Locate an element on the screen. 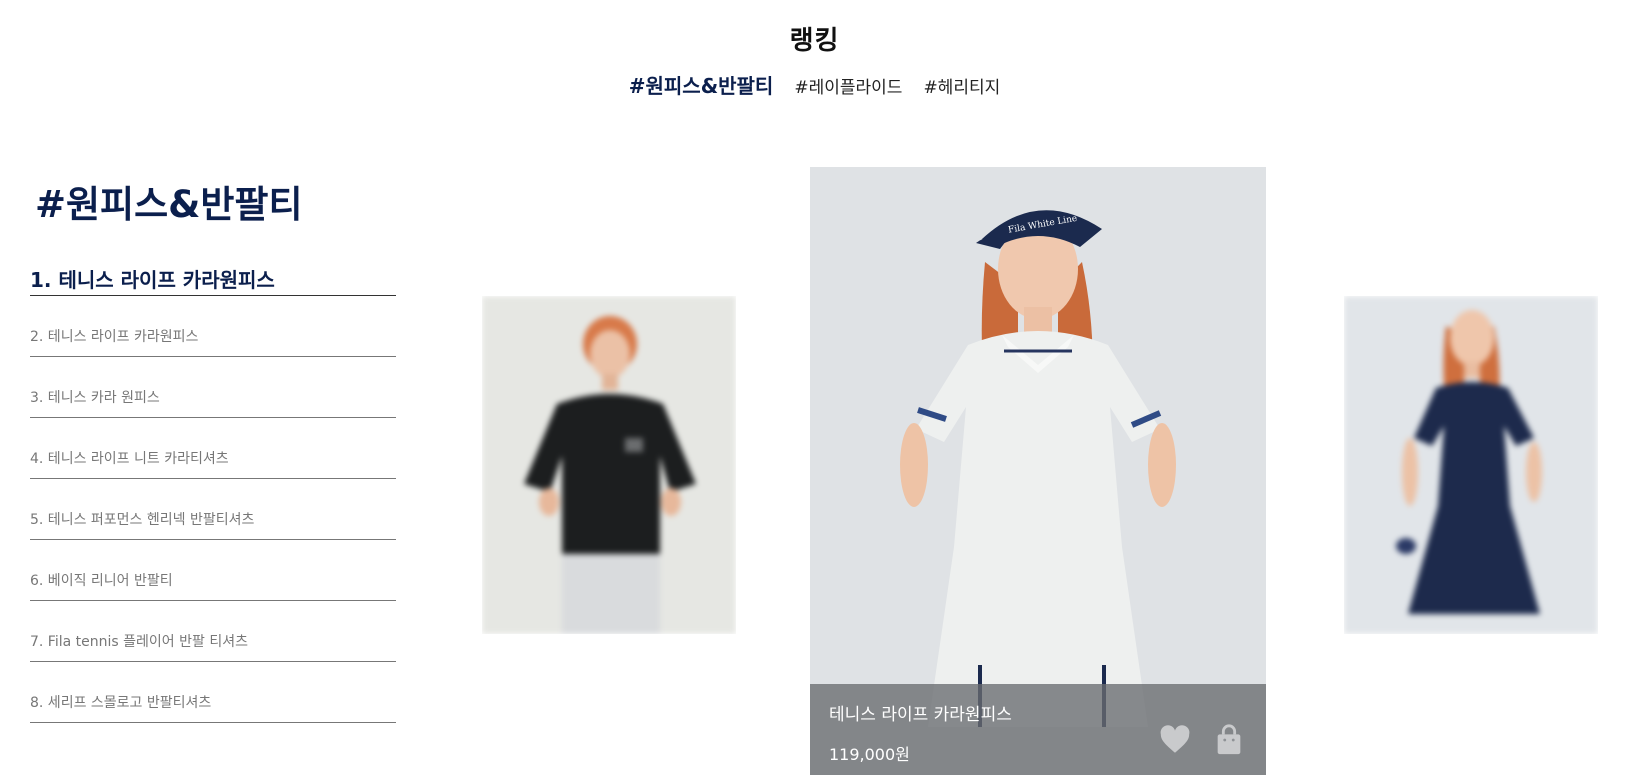 The height and width of the screenshot is (782, 1629). product-image-black-tee is located at coordinates (609, 465).